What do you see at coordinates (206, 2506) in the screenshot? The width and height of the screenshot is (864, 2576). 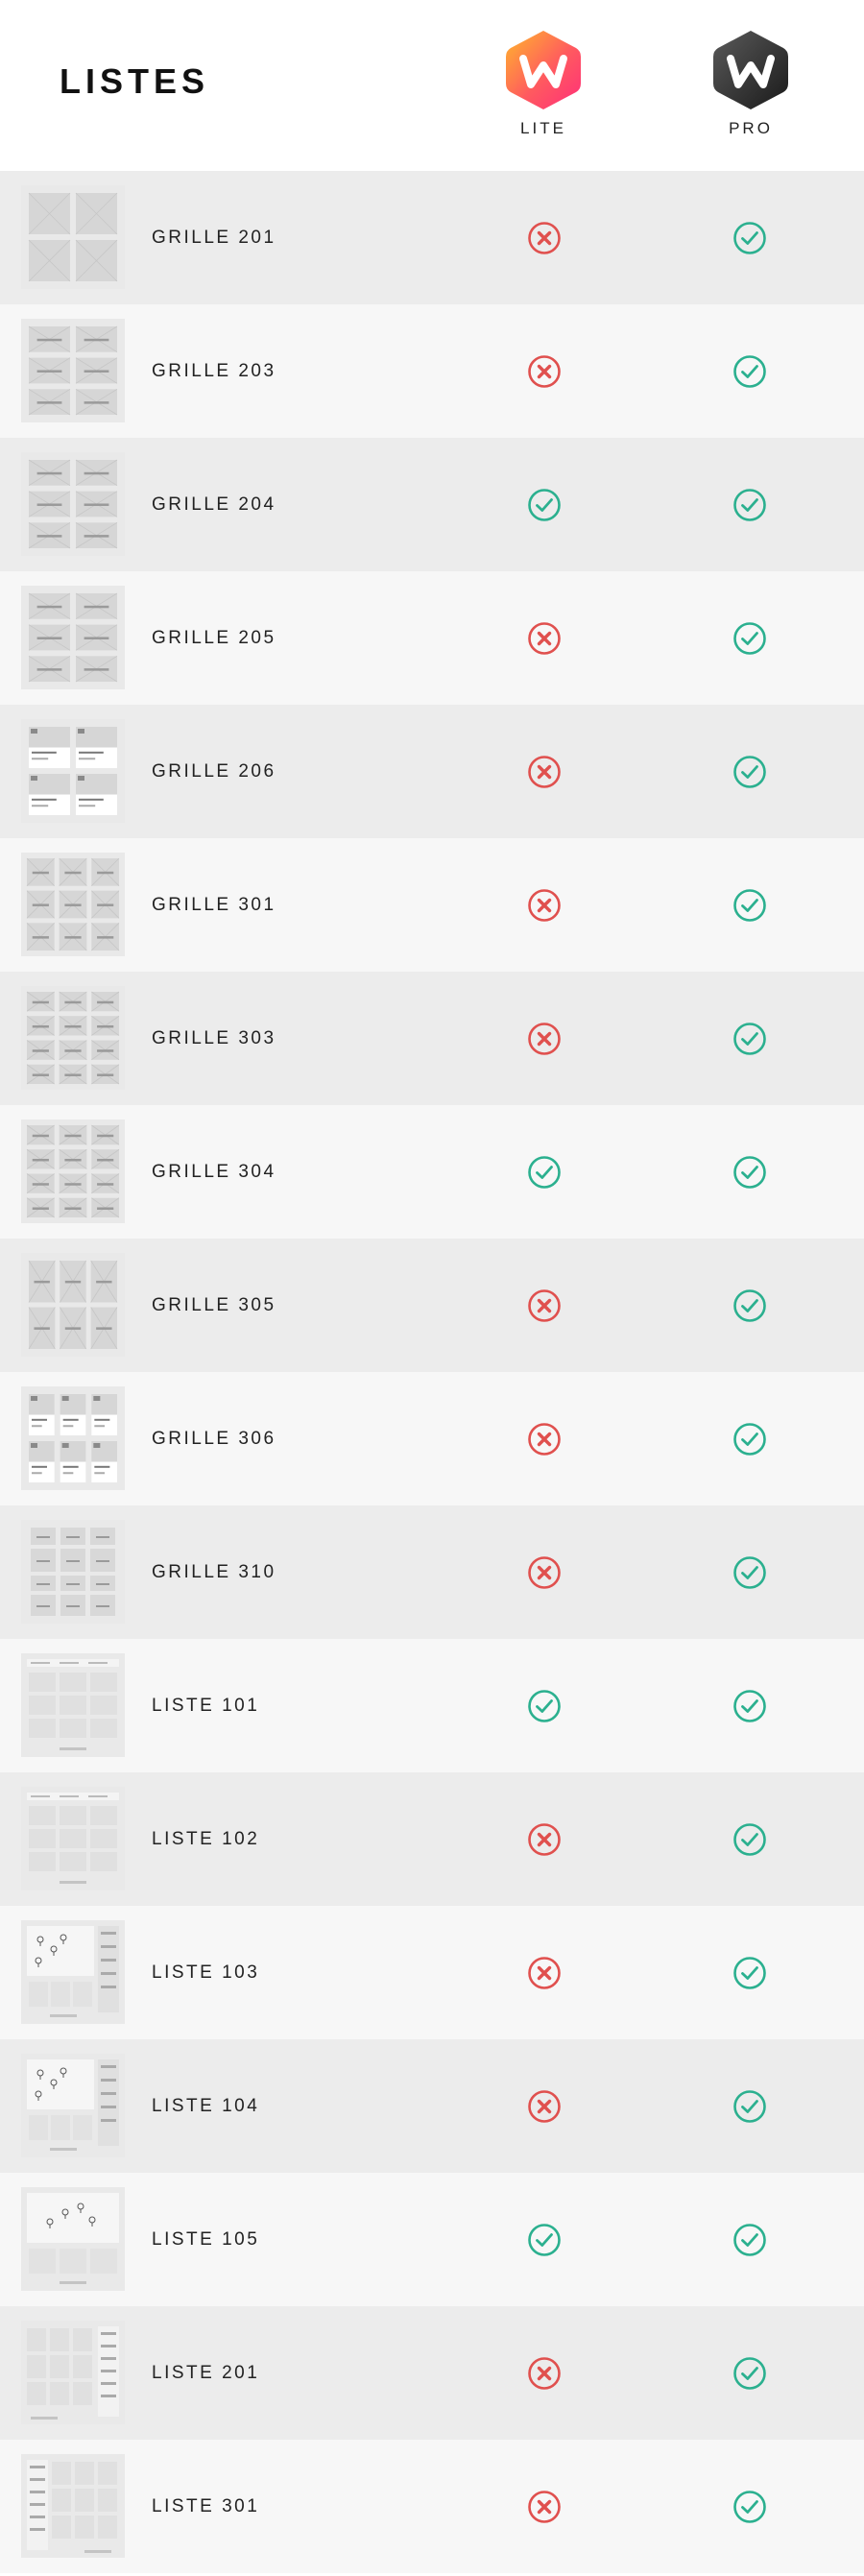 I see `row-label: LISTE 301` at bounding box center [206, 2506].